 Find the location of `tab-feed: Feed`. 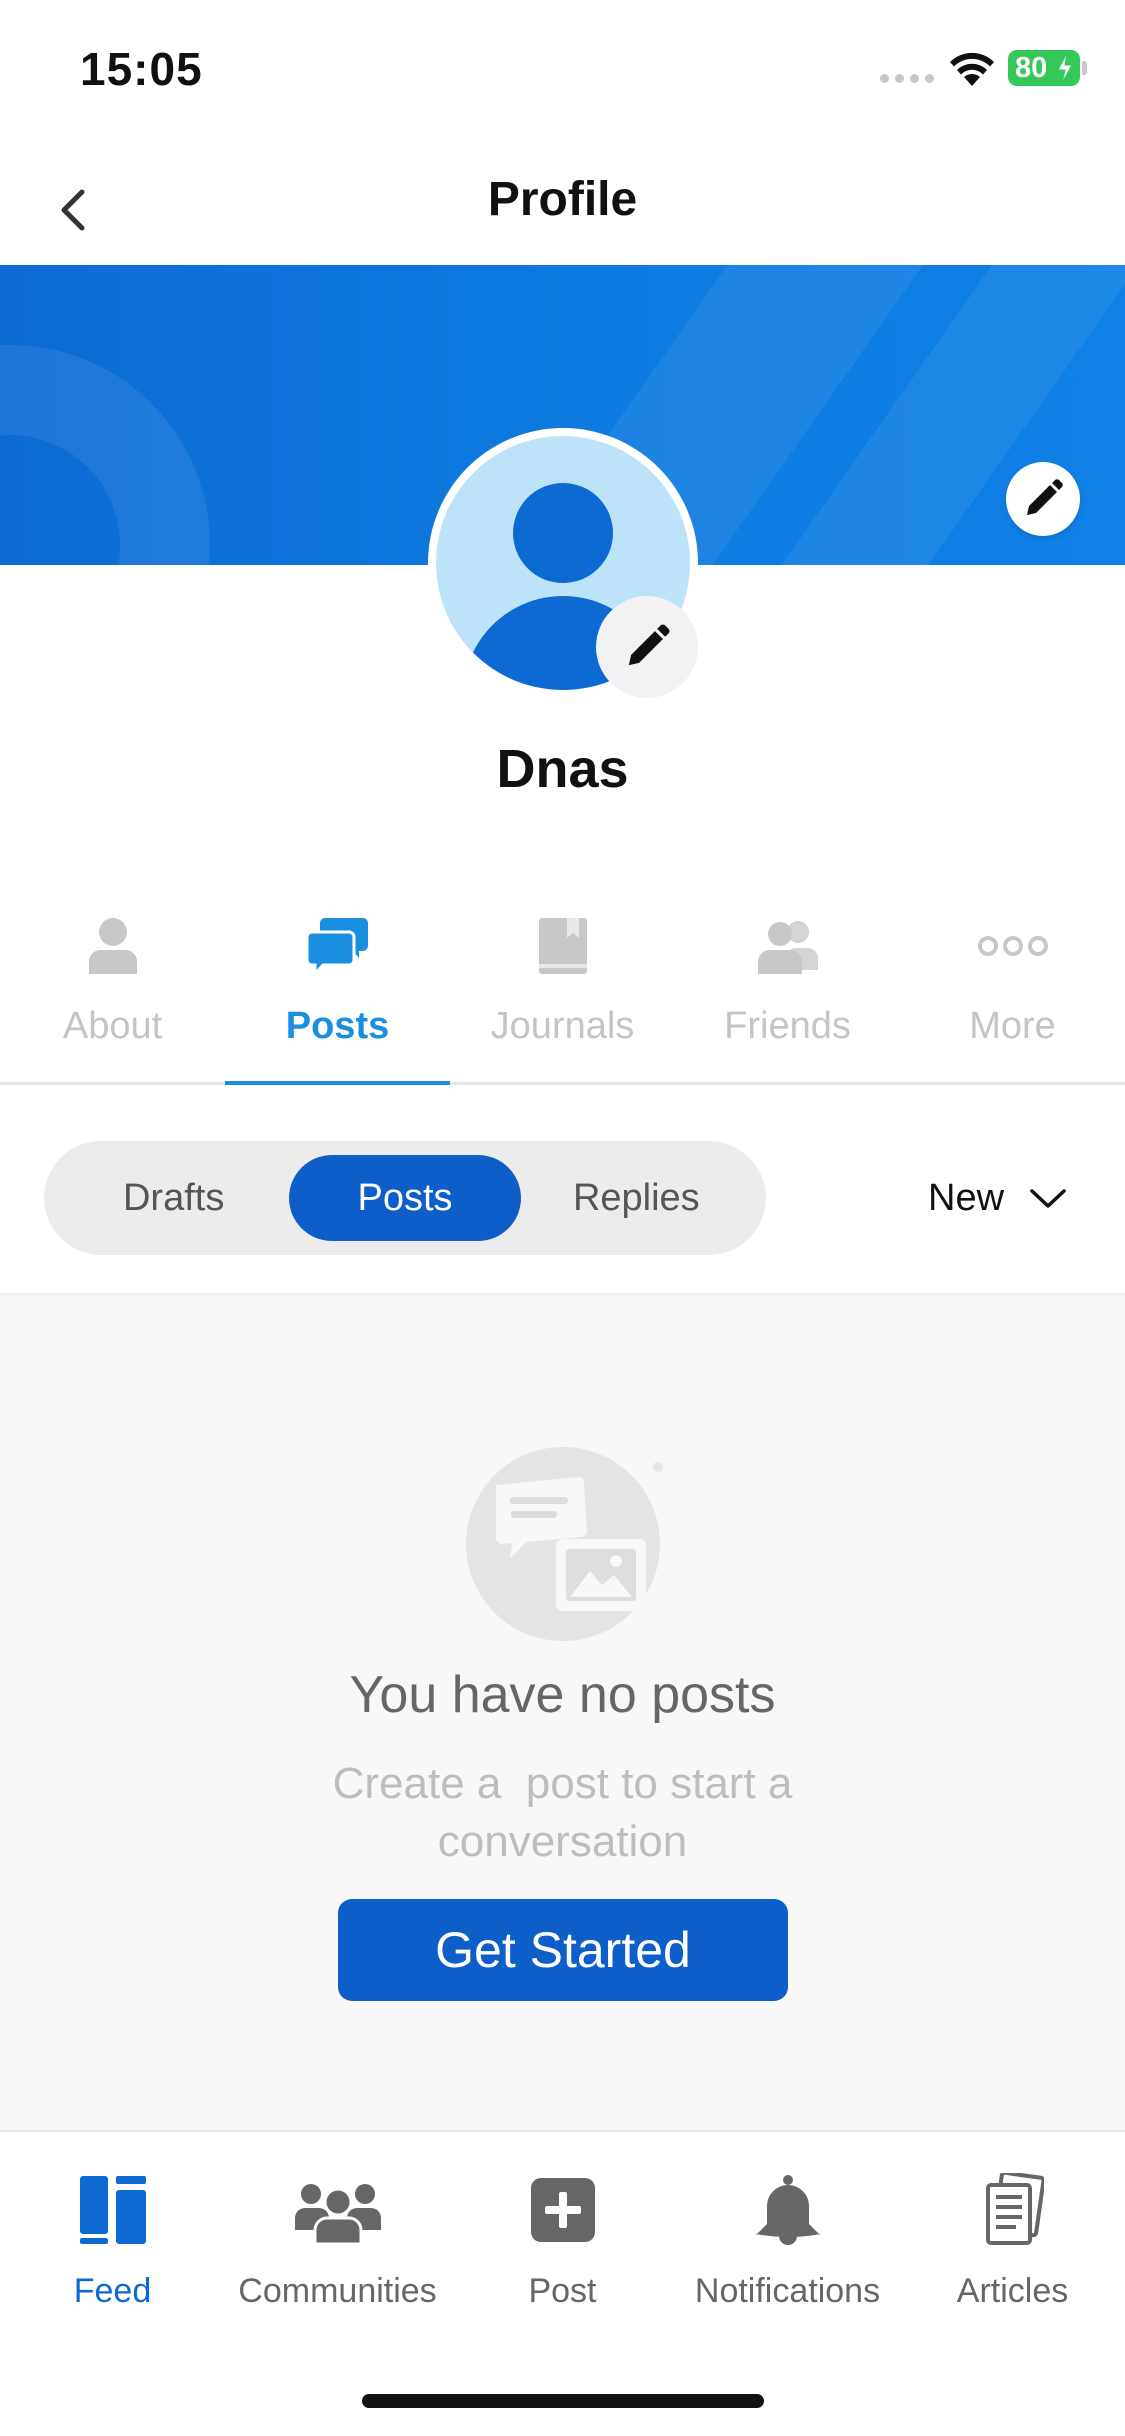

tab-feed: Feed is located at coordinates (112, 2284).